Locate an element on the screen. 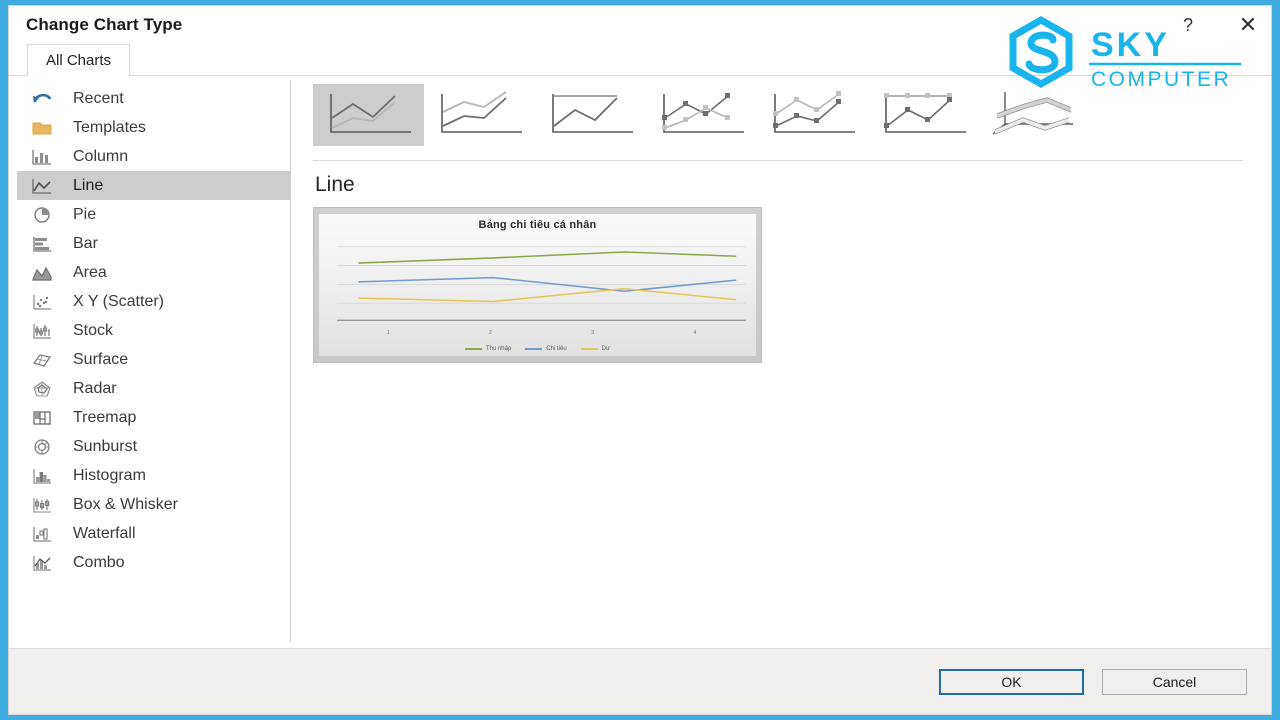  x-tick: 3 is located at coordinates (593, 333).